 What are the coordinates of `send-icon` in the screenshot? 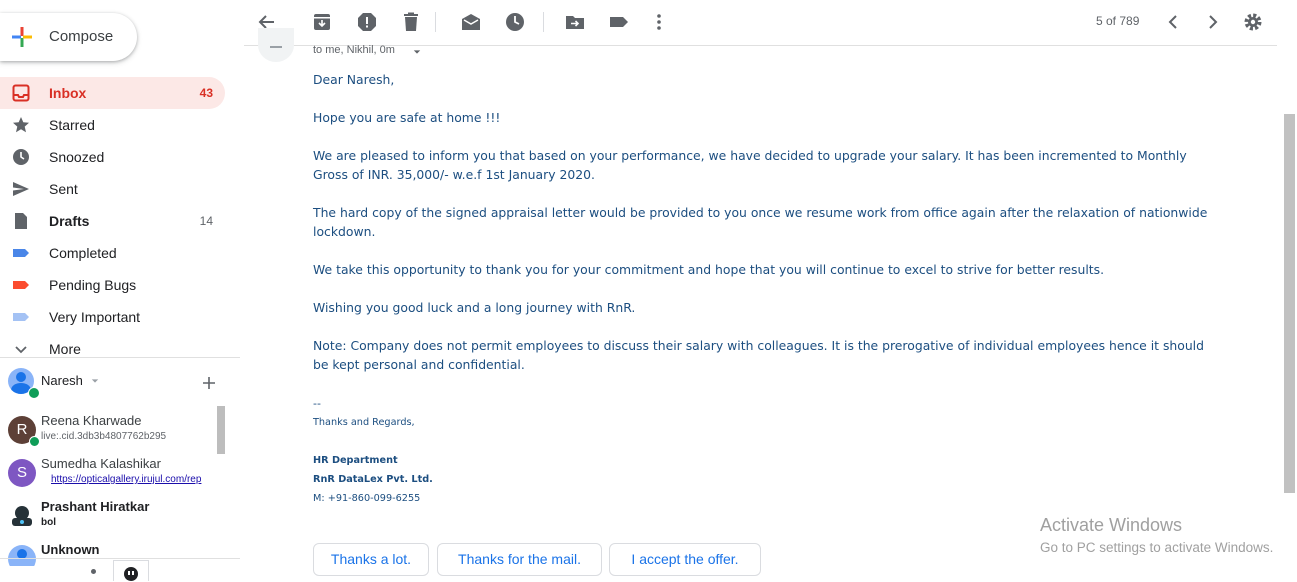 It's located at (21, 189).